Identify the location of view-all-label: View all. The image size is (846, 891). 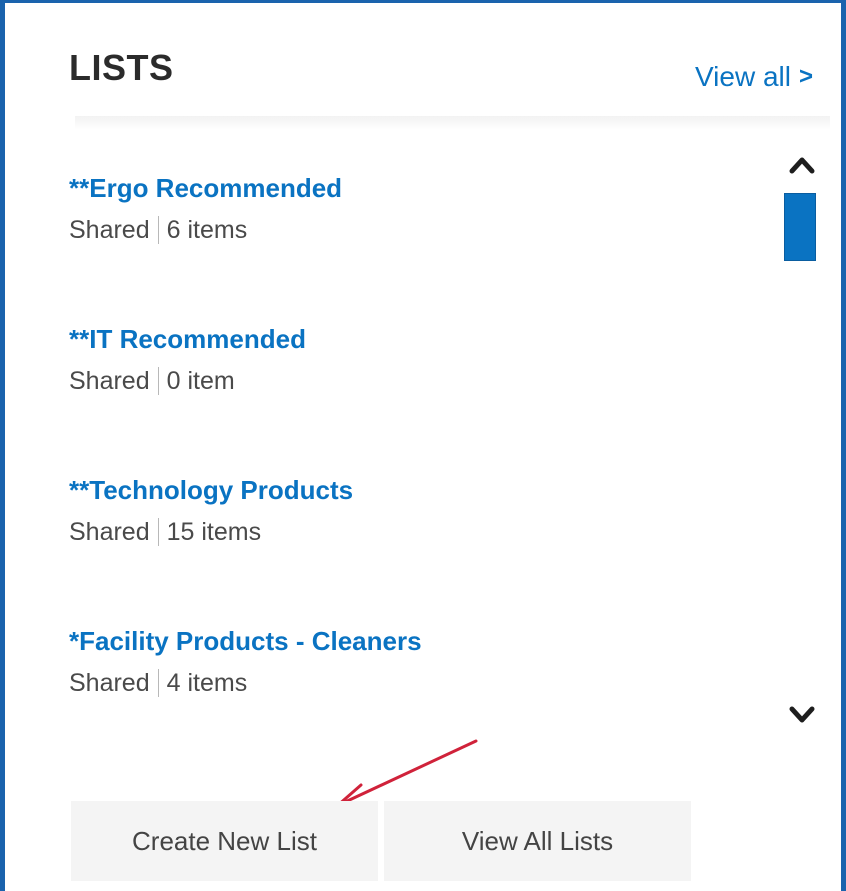
(743, 76).